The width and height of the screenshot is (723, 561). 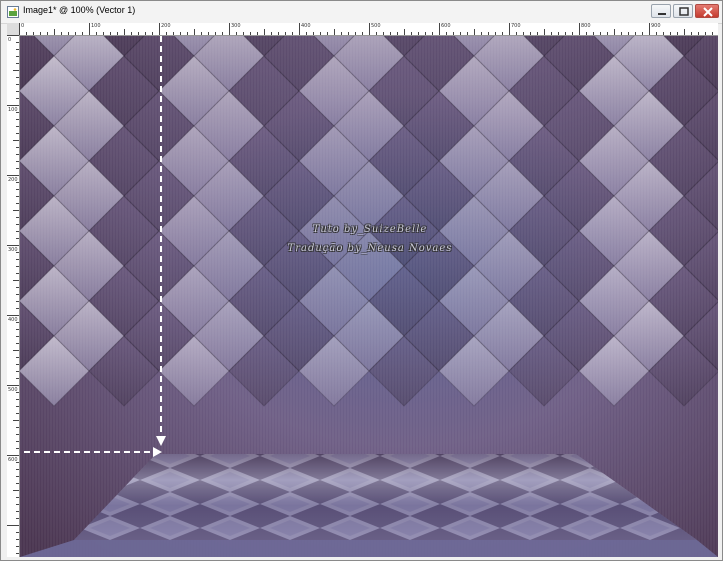 I want to click on horizontal-ruler: 0 100 200 300 400 500 600 700 800 900, so click(x=368, y=29).